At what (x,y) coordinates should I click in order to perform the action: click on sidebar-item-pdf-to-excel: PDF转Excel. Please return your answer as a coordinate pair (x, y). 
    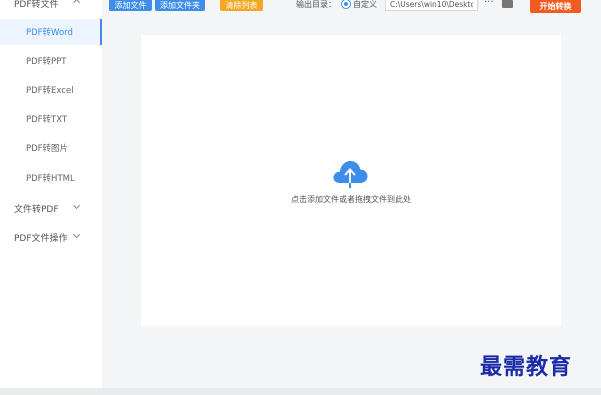
    Looking at the image, I should click on (51, 90).